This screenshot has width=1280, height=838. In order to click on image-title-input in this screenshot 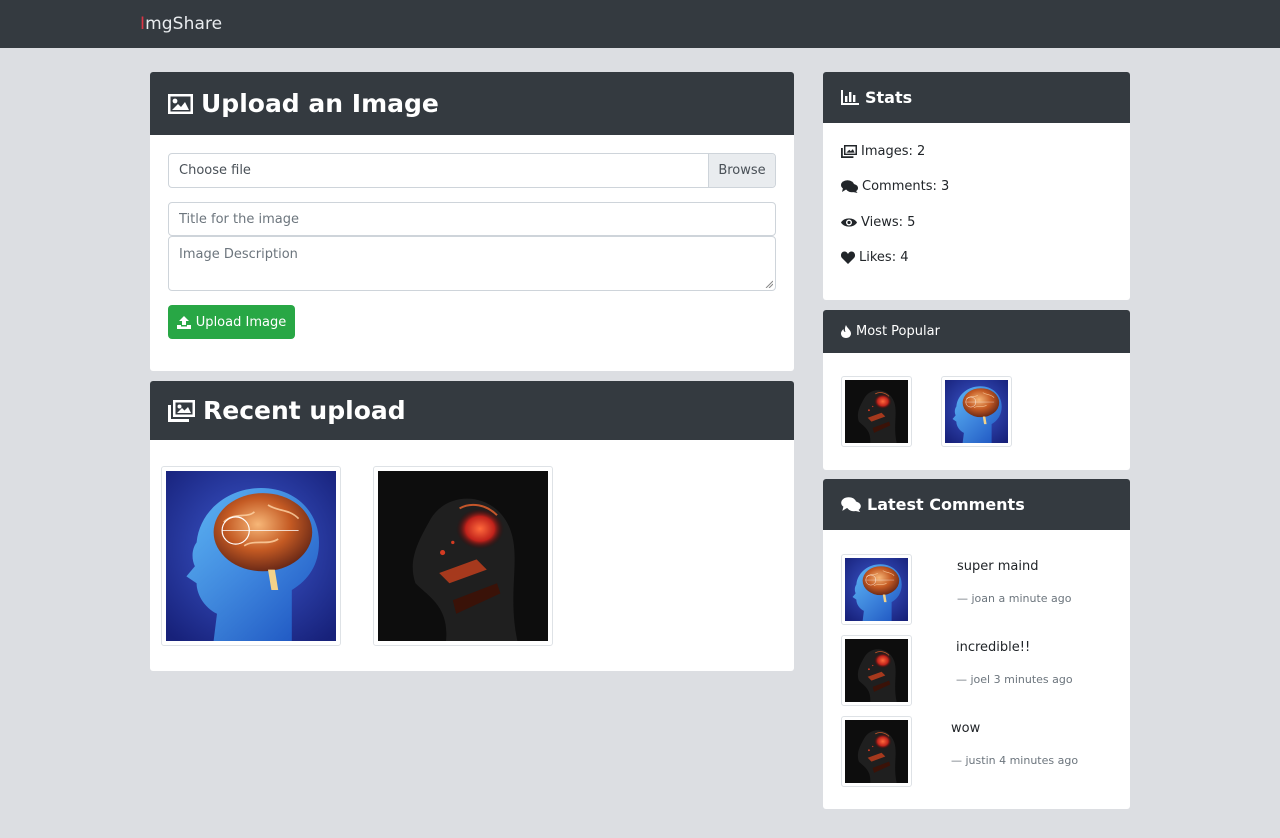, I will do `click(472, 219)`.